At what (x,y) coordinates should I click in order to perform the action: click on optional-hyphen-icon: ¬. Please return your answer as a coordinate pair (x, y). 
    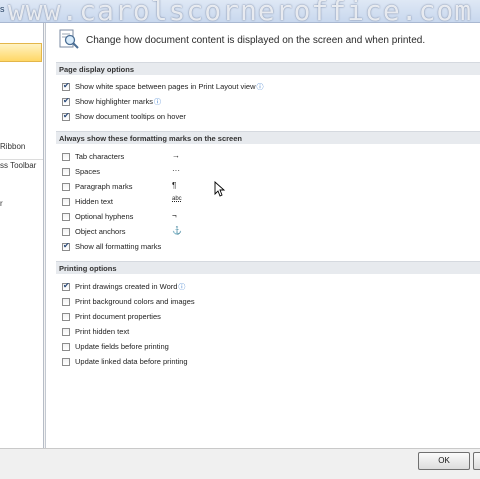
    Looking at the image, I should click on (174, 215).